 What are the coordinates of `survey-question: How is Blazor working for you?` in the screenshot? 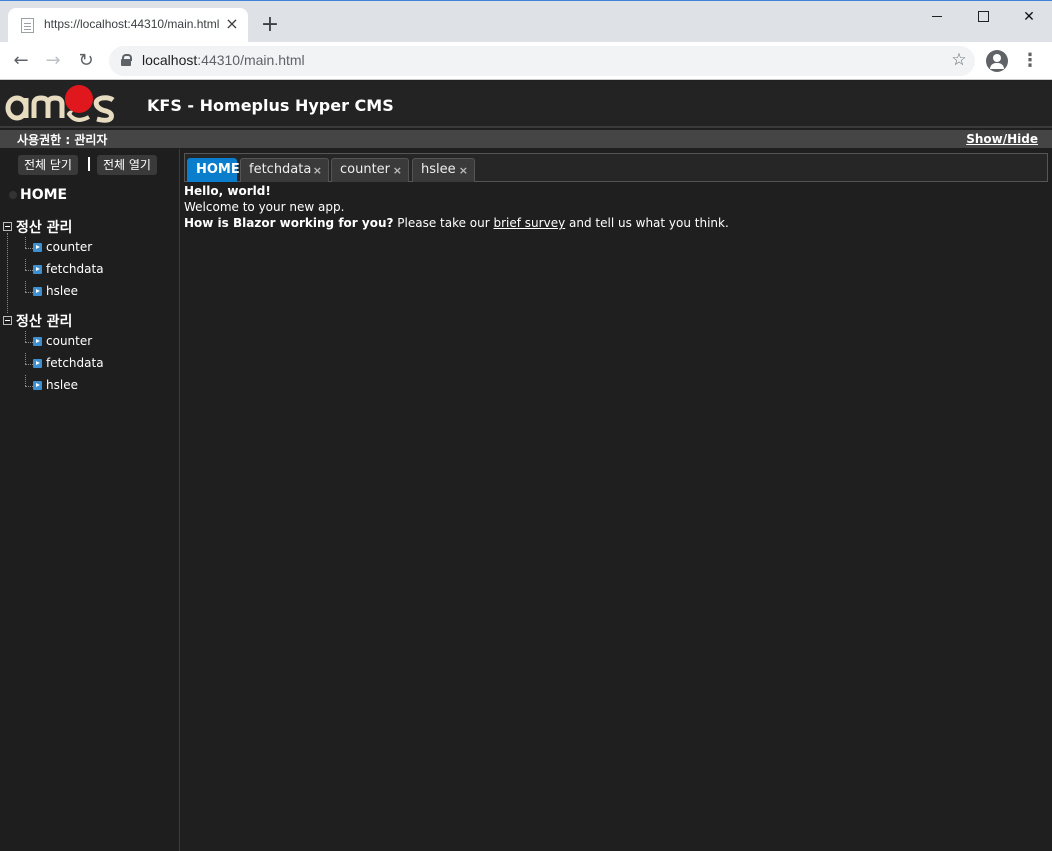 It's located at (289, 223).